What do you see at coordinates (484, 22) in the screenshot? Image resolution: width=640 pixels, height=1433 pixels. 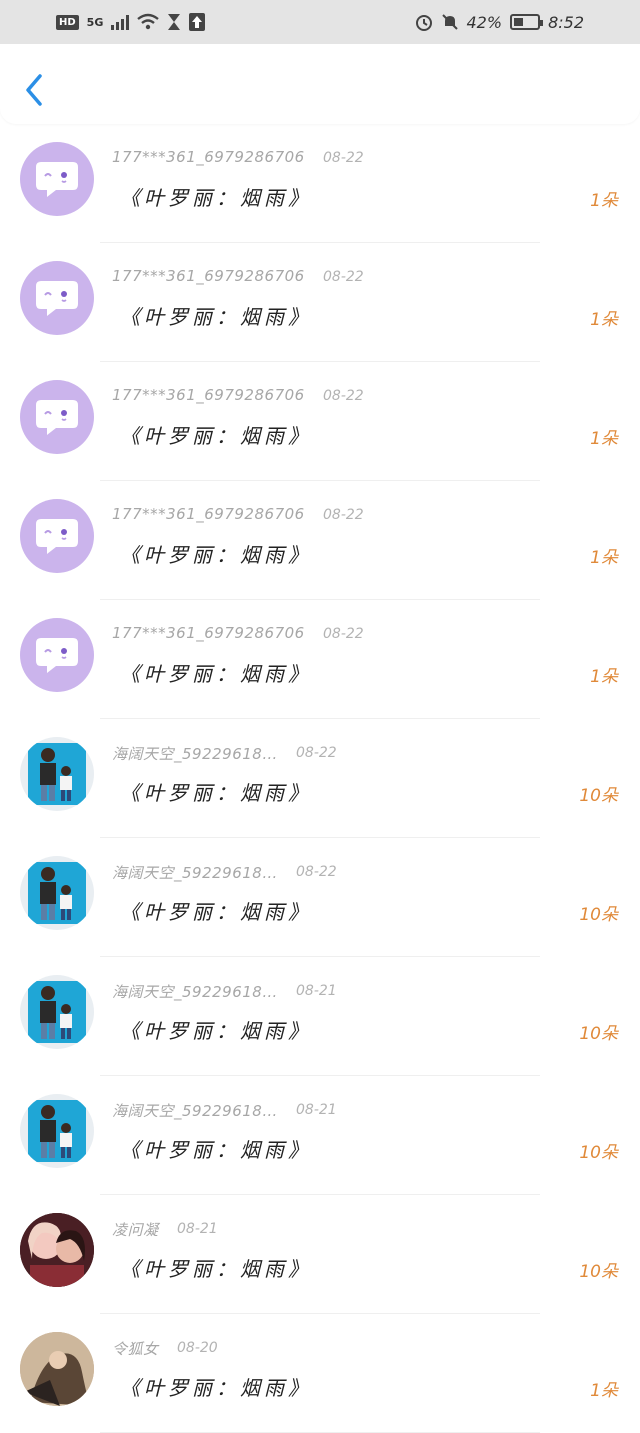 I see `battery-percent: 42%` at bounding box center [484, 22].